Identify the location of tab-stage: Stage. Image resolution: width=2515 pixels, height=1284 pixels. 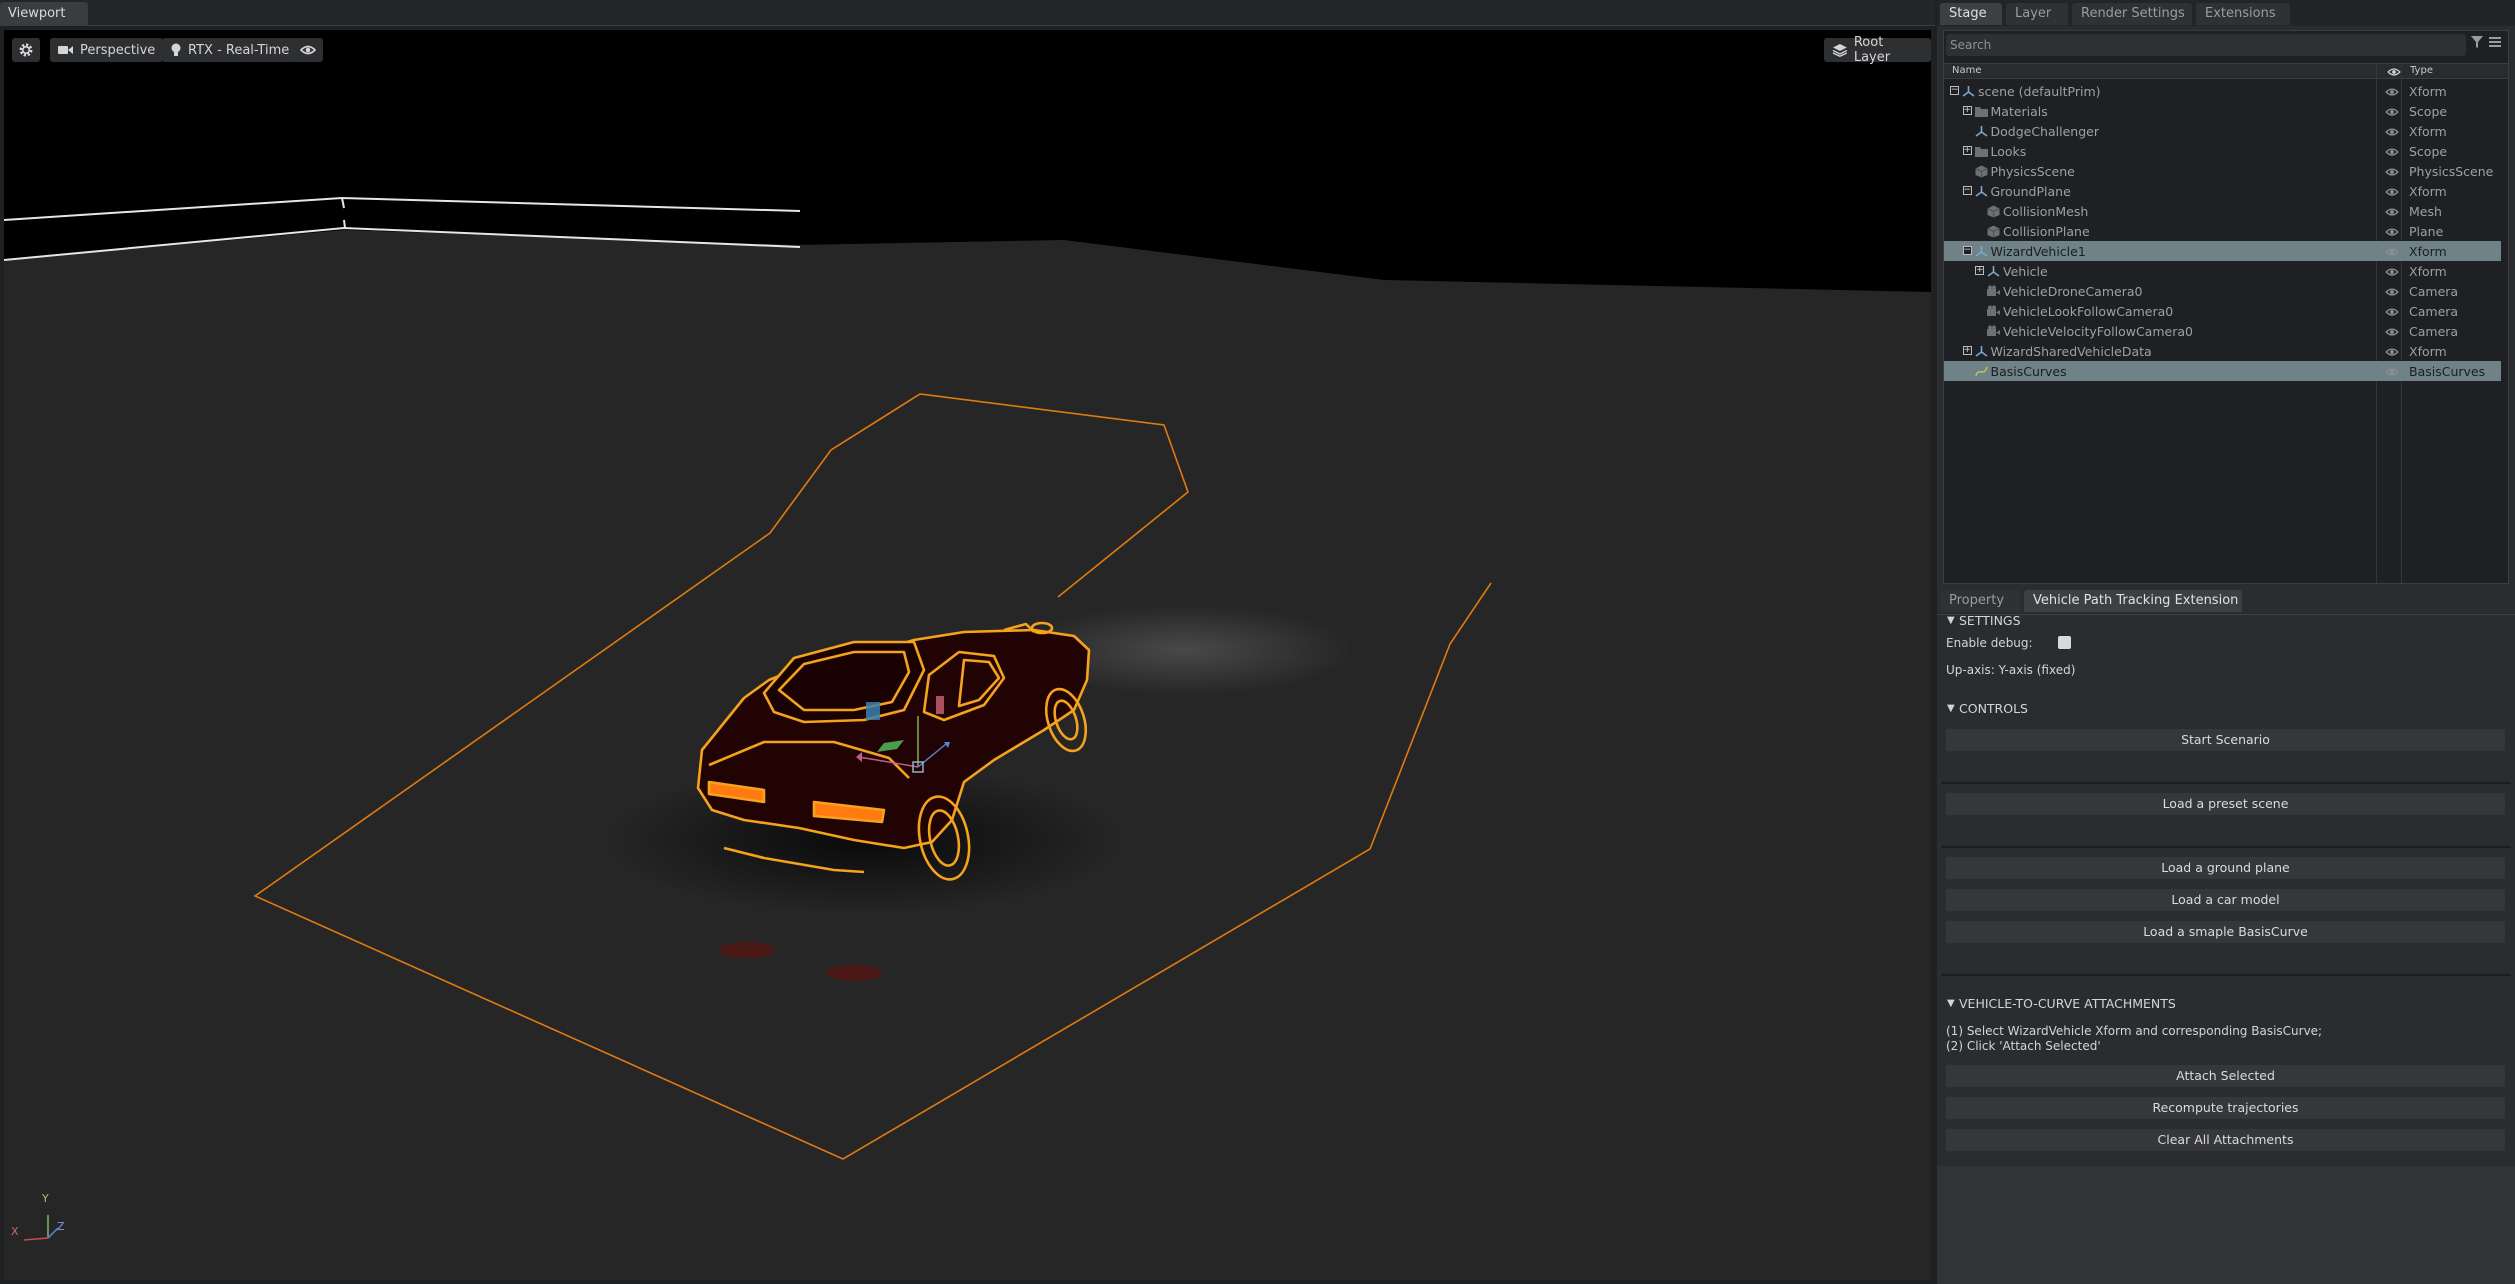
(1971, 14).